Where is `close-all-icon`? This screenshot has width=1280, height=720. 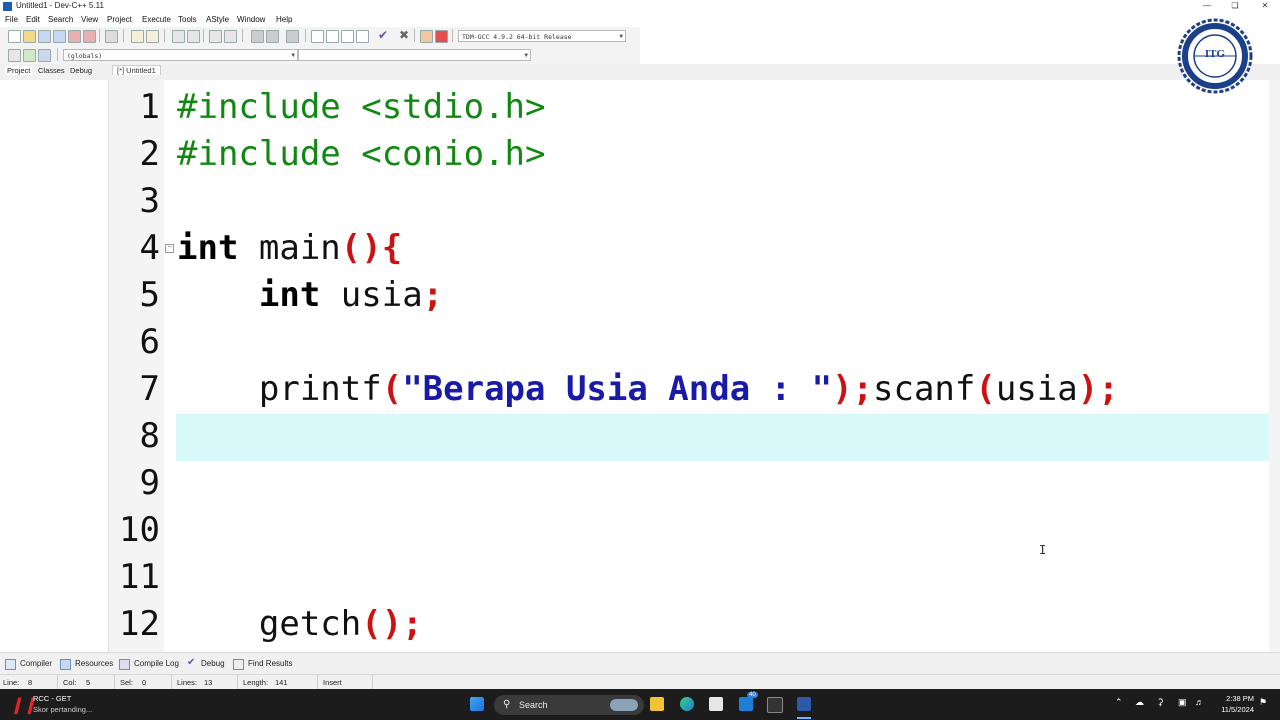
close-all-icon is located at coordinates (89, 36).